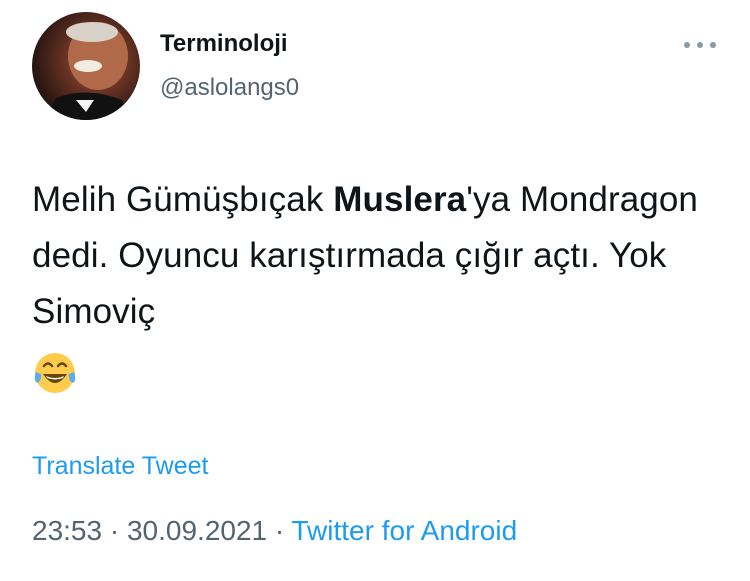 The image size is (750, 581). Describe the element at coordinates (67, 530) in the screenshot. I see `tweet-time: 23:53` at that location.